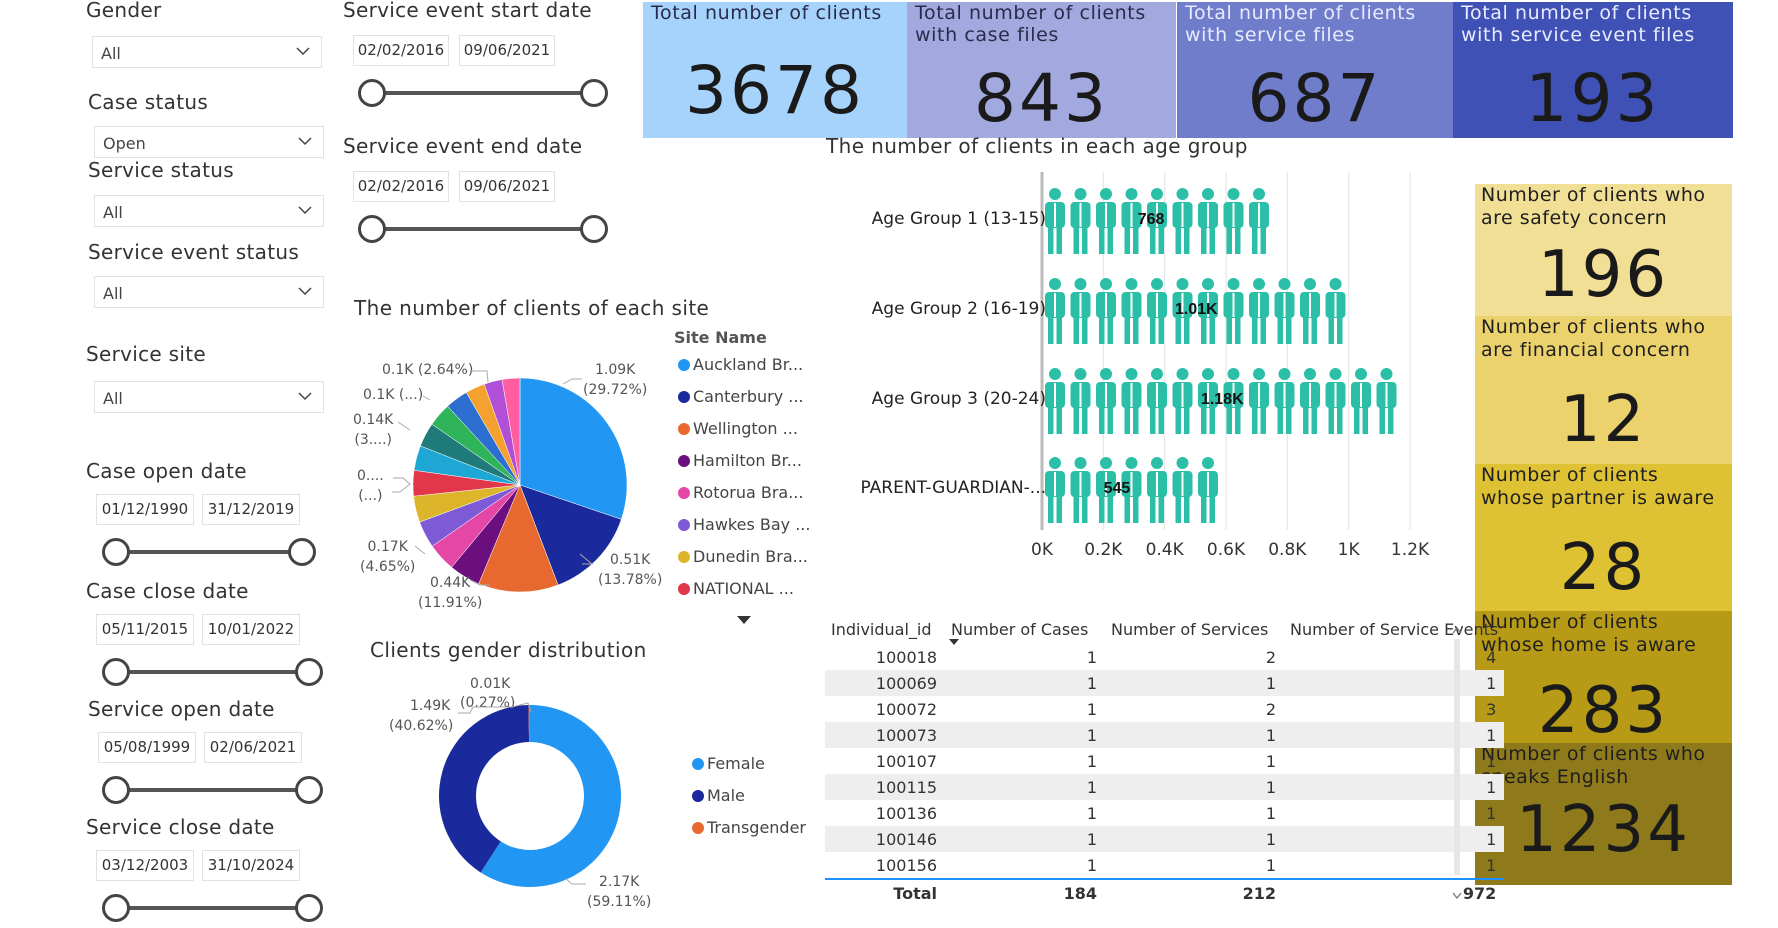  I want to click on x-axis-tick-label: 0.4K, so click(1164, 550).